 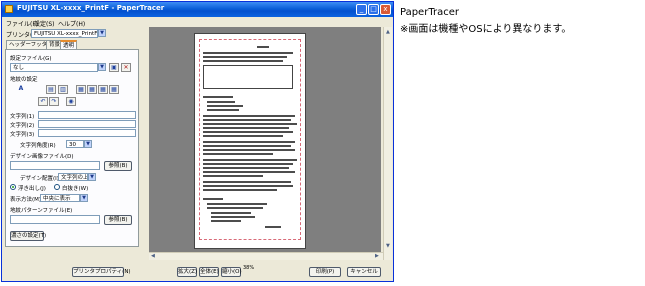 What do you see at coordinates (71, 23) in the screenshot?
I see `menu-help: ヘルプ(H)` at bounding box center [71, 23].